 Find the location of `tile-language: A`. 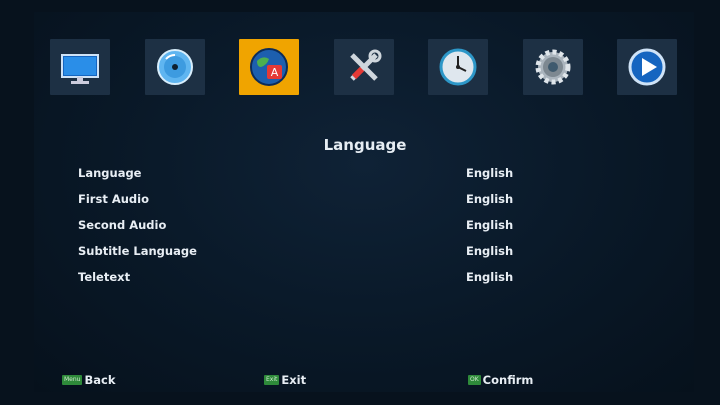

tile-language: A is located at coordinates (269, 67).